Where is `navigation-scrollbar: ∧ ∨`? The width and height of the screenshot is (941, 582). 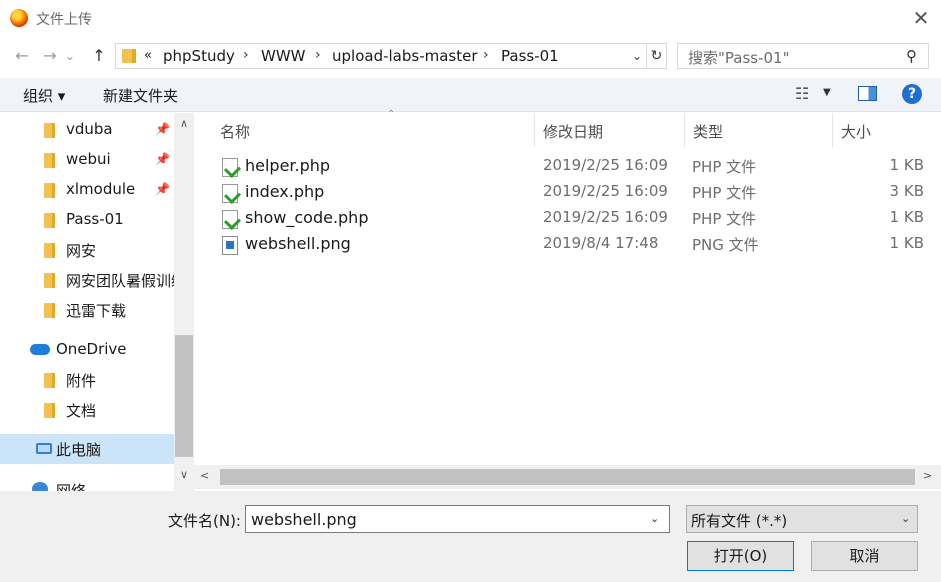
navigation-scrollbar: ∧ ∨ is located at coordinates (184, 302).